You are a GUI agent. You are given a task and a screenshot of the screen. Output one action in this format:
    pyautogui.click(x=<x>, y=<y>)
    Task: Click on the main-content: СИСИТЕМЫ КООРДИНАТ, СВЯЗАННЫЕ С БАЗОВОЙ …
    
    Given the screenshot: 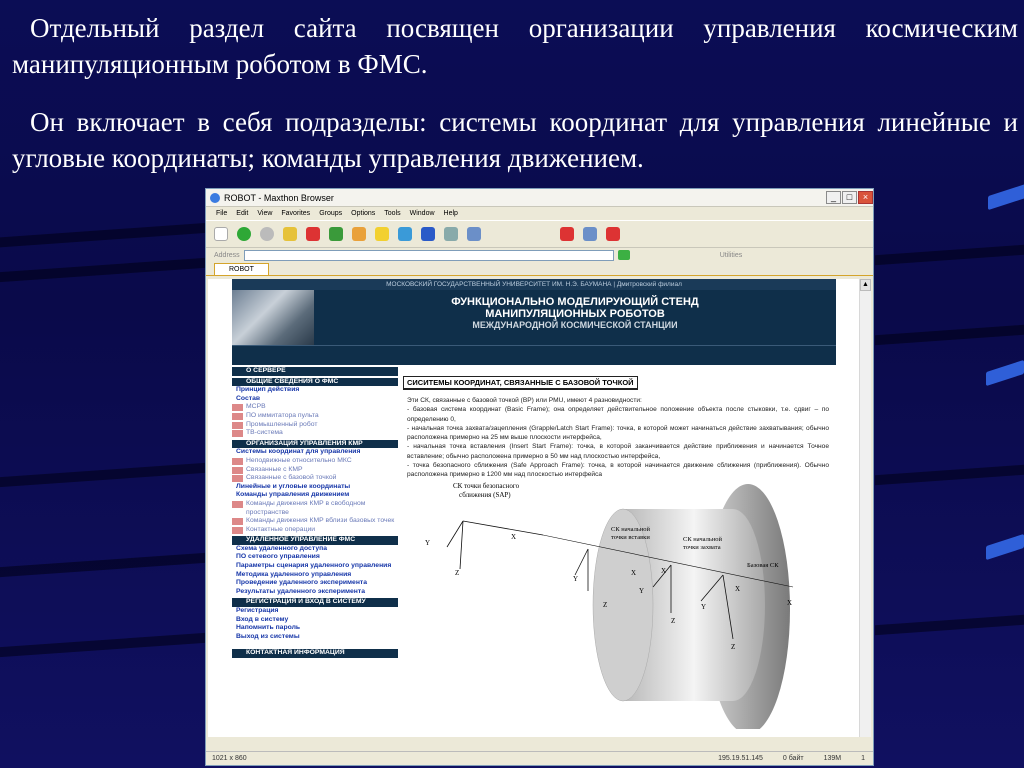 What is the action you would take?
    pyautogui.click(x=618, y=426)
    